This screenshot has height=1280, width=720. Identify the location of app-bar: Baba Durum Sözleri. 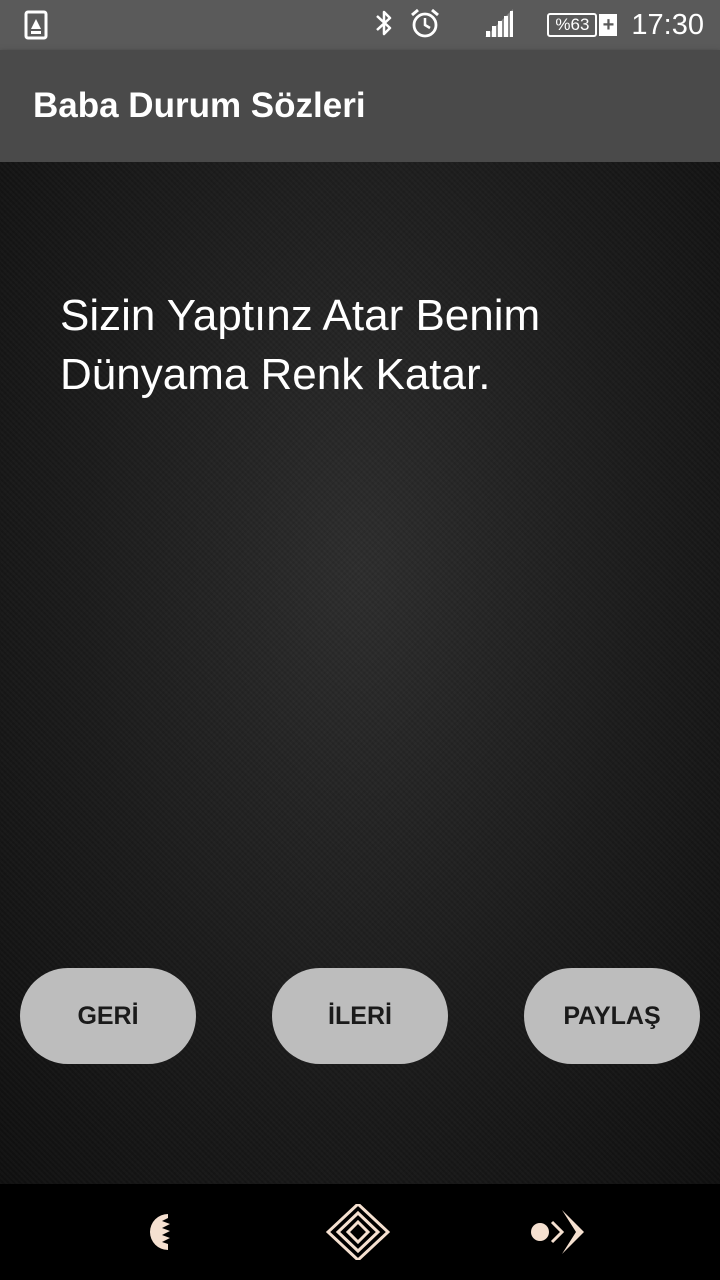
(360, 106).